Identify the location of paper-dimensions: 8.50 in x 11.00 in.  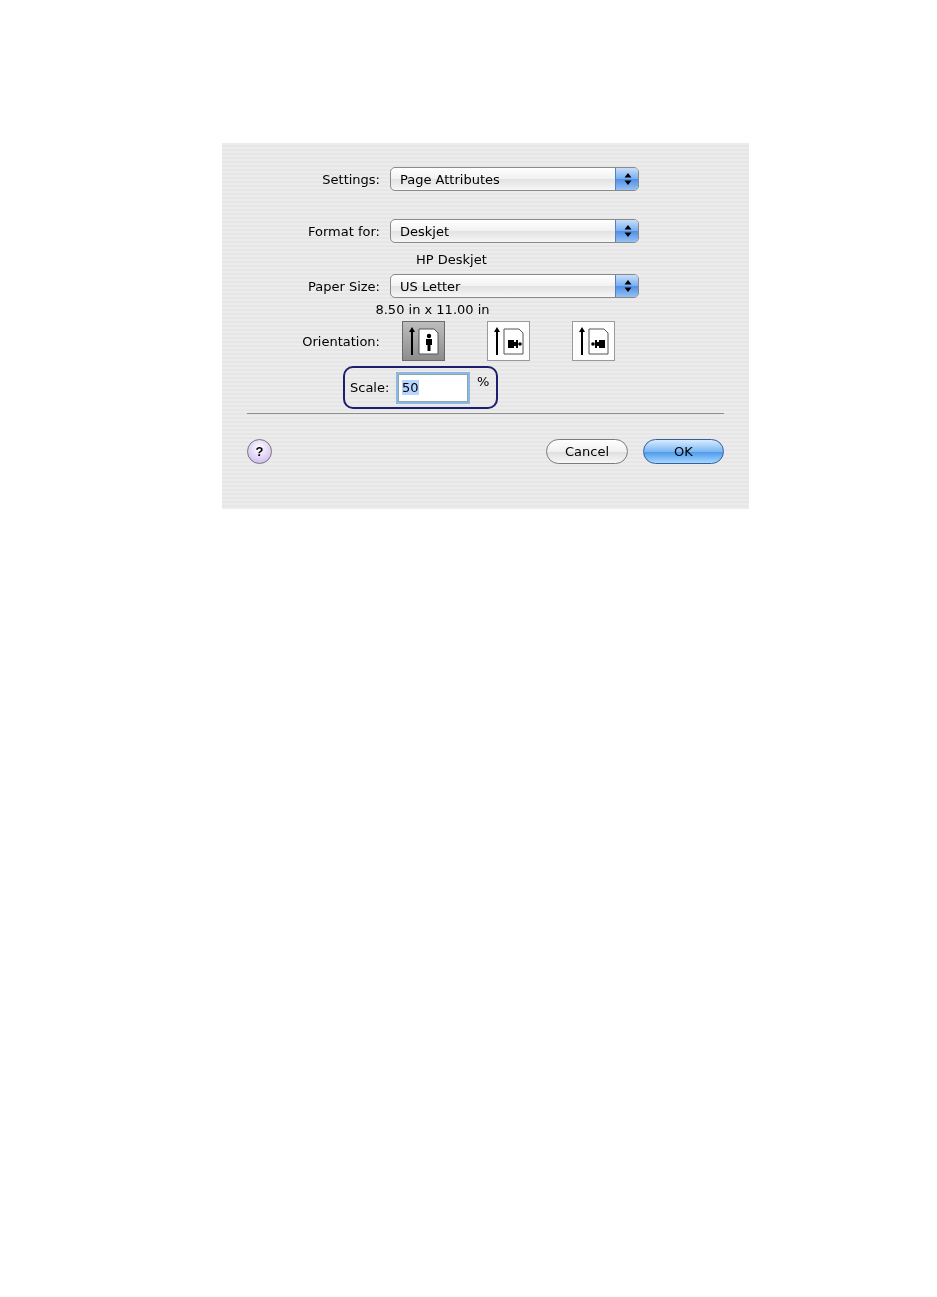
(432, 310).